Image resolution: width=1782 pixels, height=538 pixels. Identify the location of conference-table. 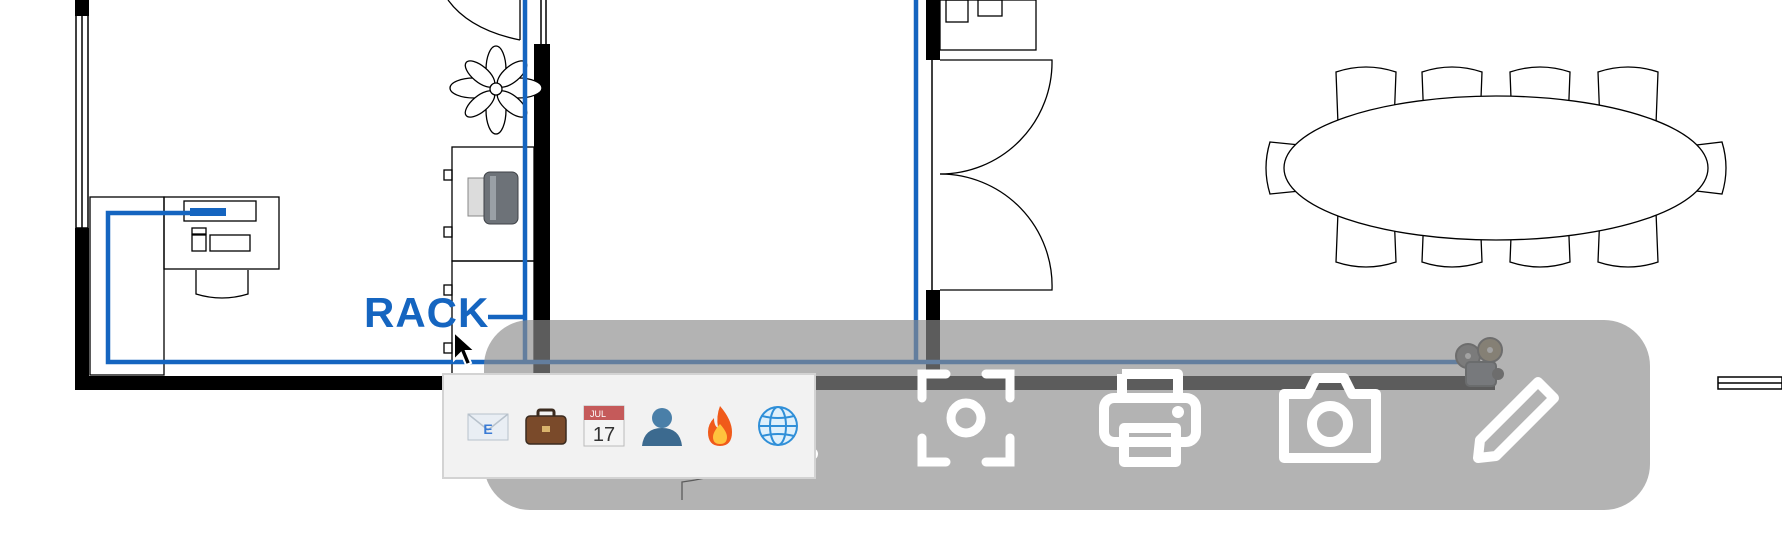
(1496, 167).